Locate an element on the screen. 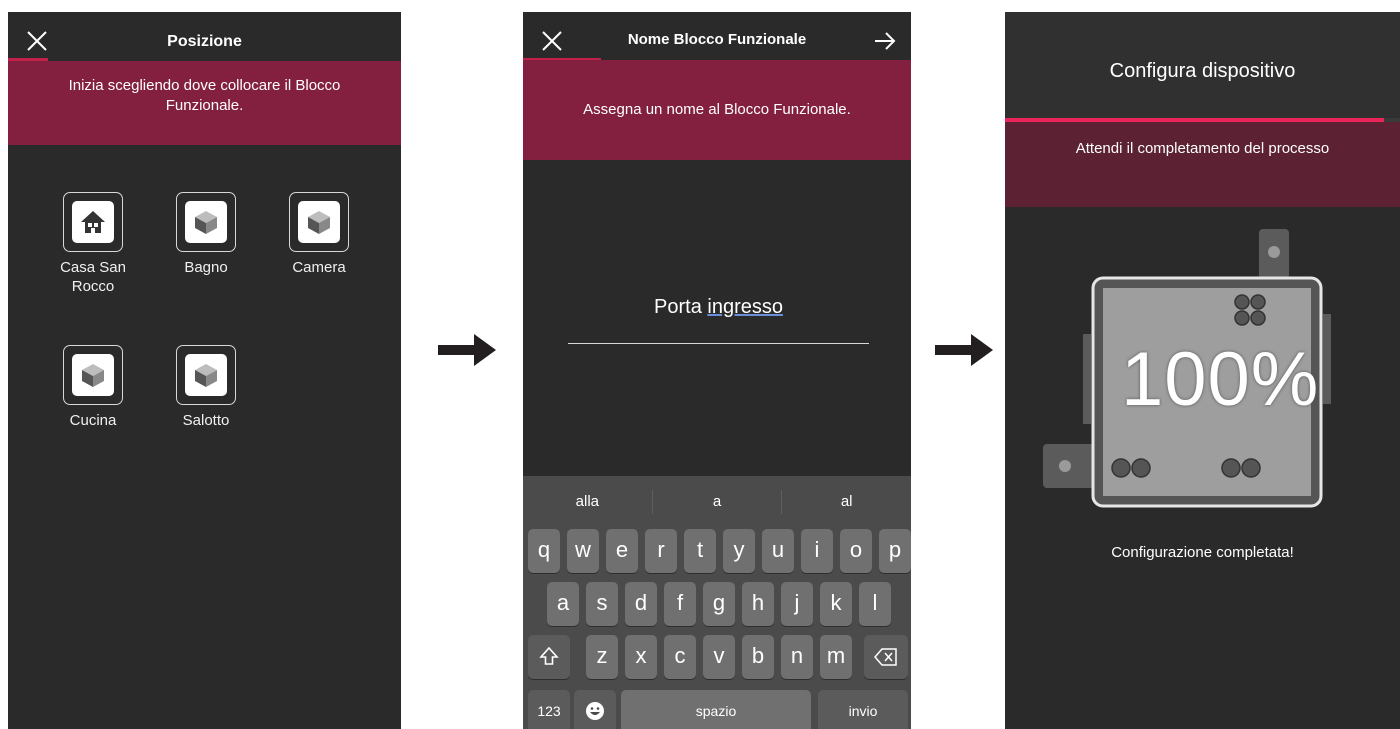  backspace-key is located at coordinates (886, 657).